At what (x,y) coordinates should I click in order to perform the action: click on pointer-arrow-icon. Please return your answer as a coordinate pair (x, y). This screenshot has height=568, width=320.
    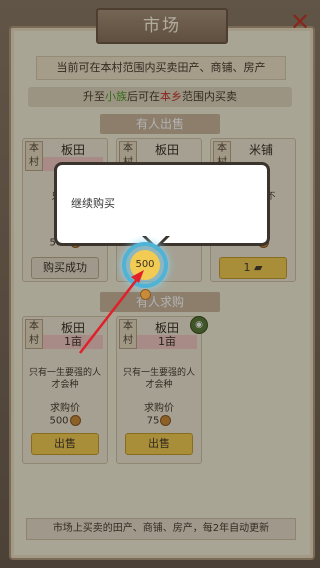
    Looking at the image, I should click on (111, 312).